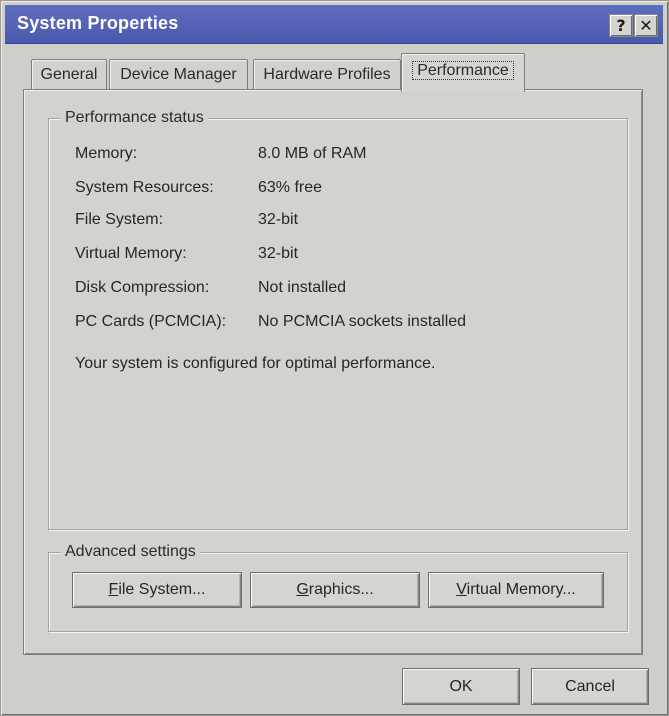 This screenshot has width=669, height=716. I want to click on help-button: ?, so click(621, 25).